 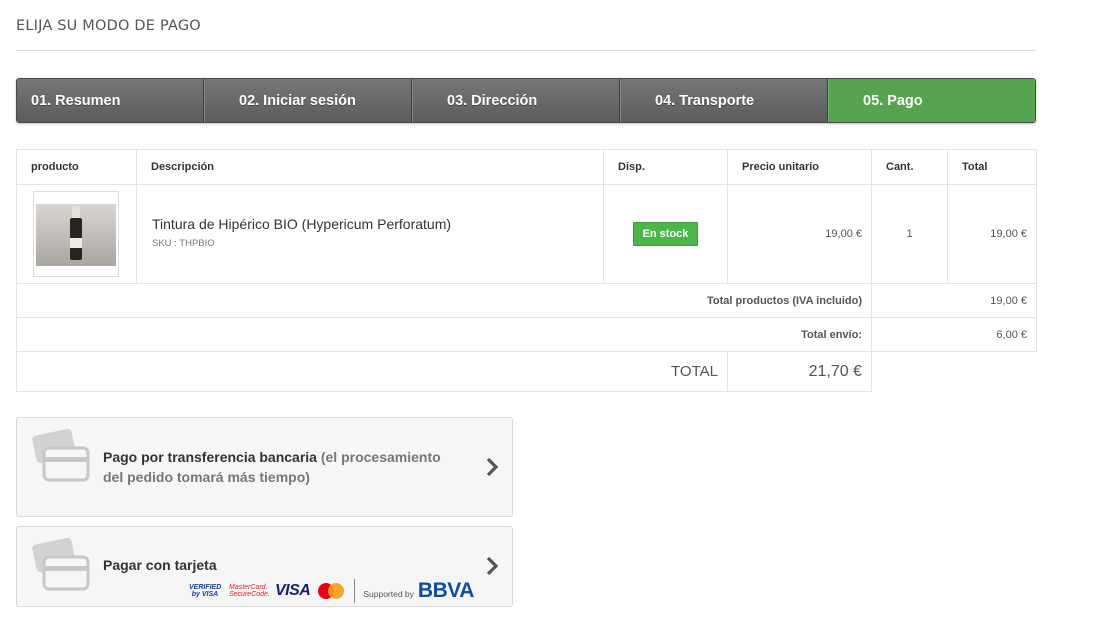 What do you see at coordinates (992, 167) in the screenshot?
I see `header-total: Total` at bounding box center [992, 167].